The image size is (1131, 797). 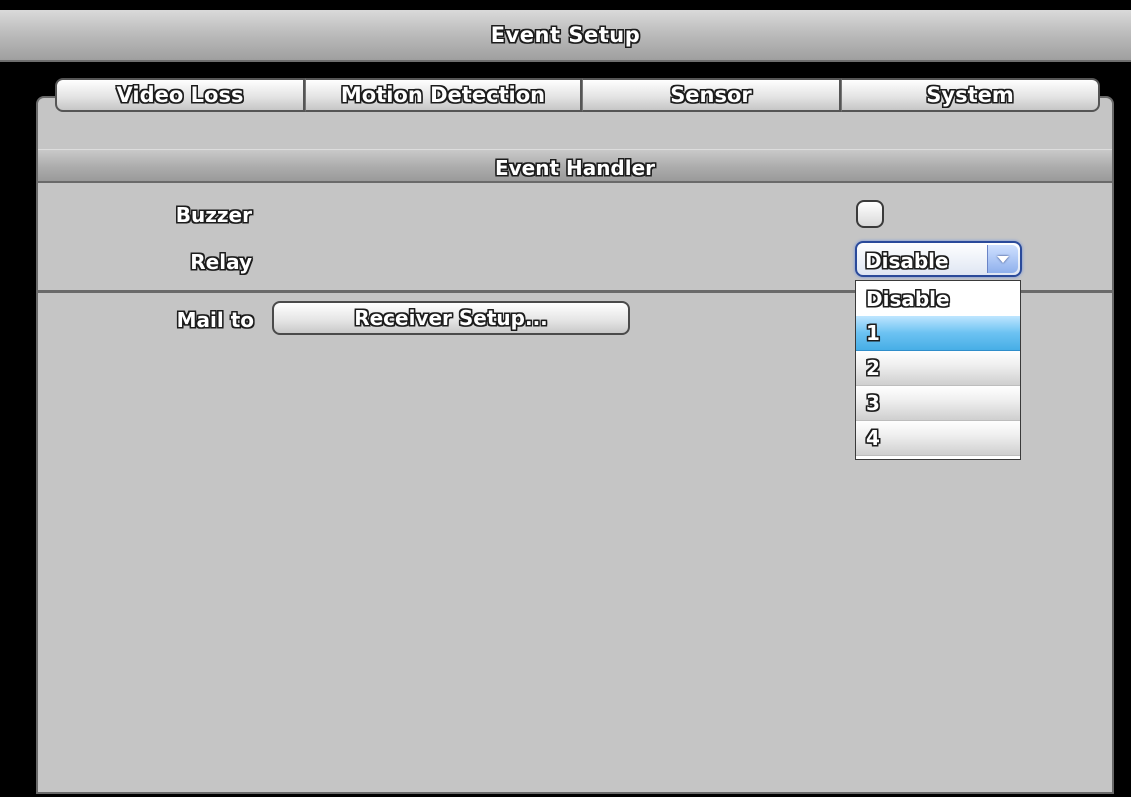 I want to click on tab-sensor: Sensor, so click(x=711, y=95).